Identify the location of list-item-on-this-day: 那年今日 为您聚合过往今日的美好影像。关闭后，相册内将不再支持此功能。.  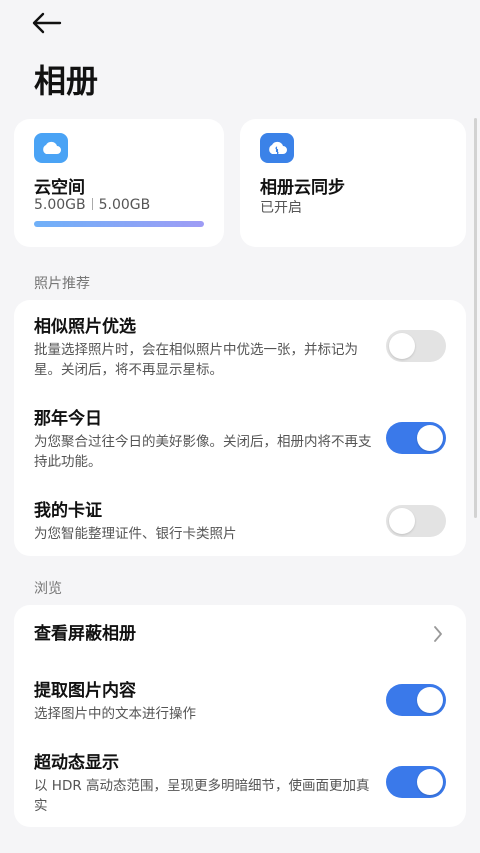
(240, 440).